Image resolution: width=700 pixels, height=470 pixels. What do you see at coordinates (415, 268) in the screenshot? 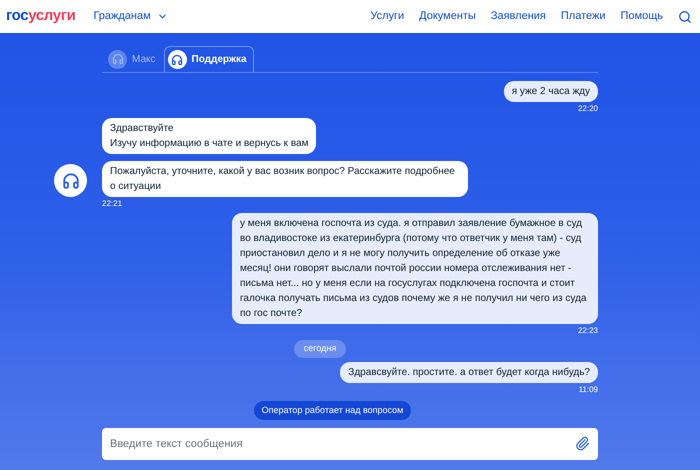
I see `message-bubble: у меня включена госпочта из суда. я отправил заявление бумажное в суд во владивостоке из екатеринбурга (потому что ответчик у меня там) - суд приостановил дело и я не могу получить определение об отказе уже месяц! они говорят выслали почтой россии номера отслеживания нет - письма нет... но у меня если на госуслугах подключена госпочта и стоит галочка получать письма из судов почему же я не получил ни чего из суда по гос почте?` at bounding box center [415, 268].